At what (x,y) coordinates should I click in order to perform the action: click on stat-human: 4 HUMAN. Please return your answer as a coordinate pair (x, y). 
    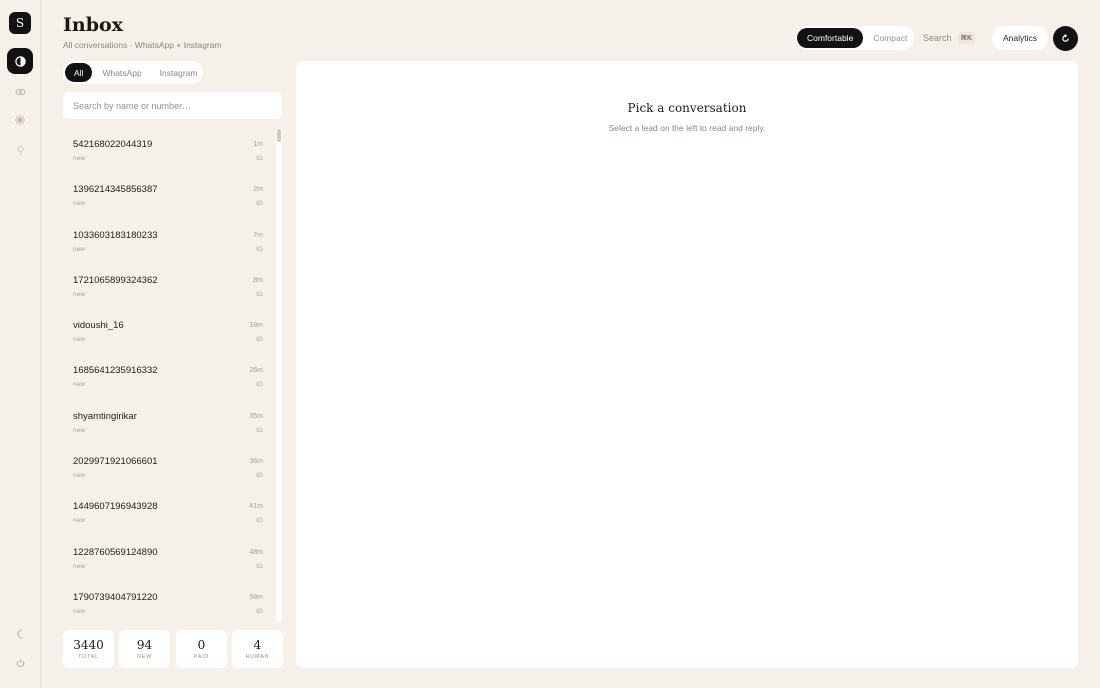
    Looking at the image, I should click on (257, 649).